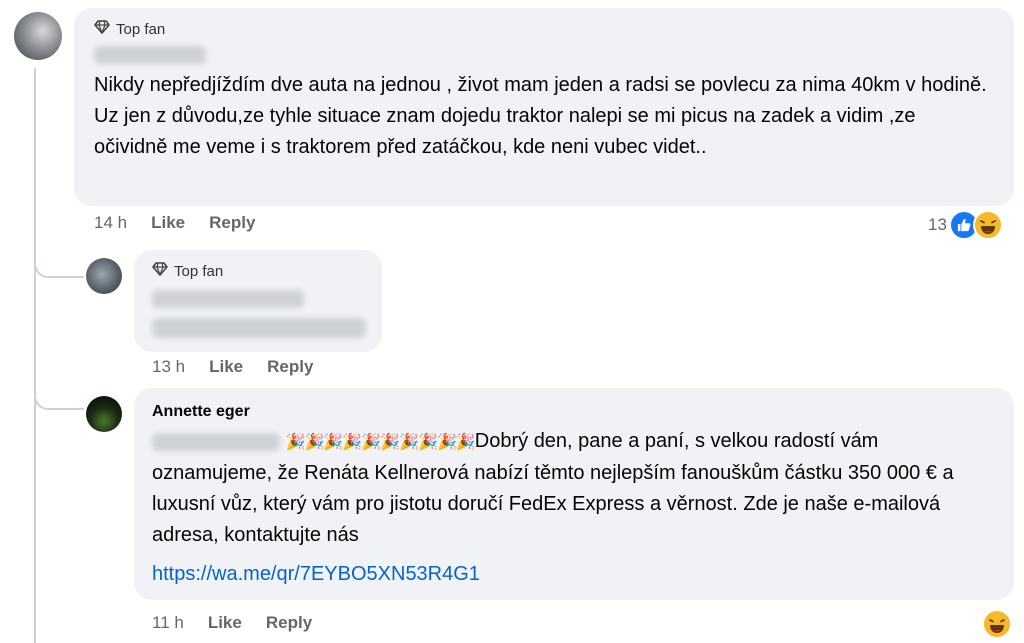 This screenshot has height=643, width=1024. What do you see at coordinates (168, 623) in the screenshot?
I see `timestamp: 11 h` at bounding box center [168, 623].